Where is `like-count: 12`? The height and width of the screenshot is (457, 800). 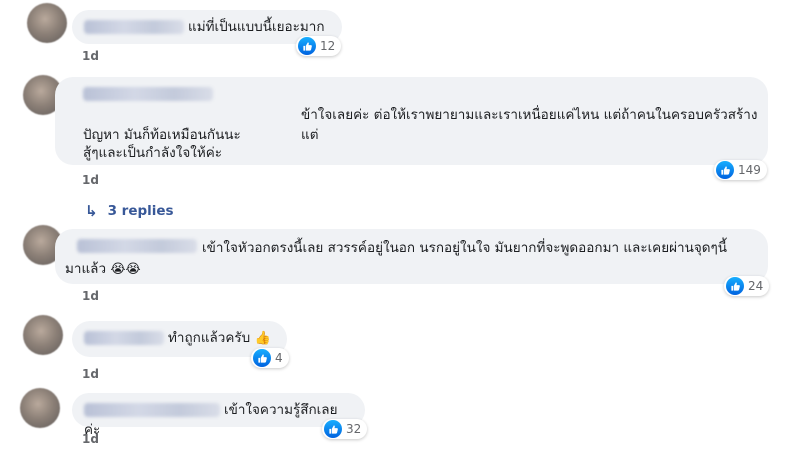
like-count: 12 is located at coordinates (328, 46).